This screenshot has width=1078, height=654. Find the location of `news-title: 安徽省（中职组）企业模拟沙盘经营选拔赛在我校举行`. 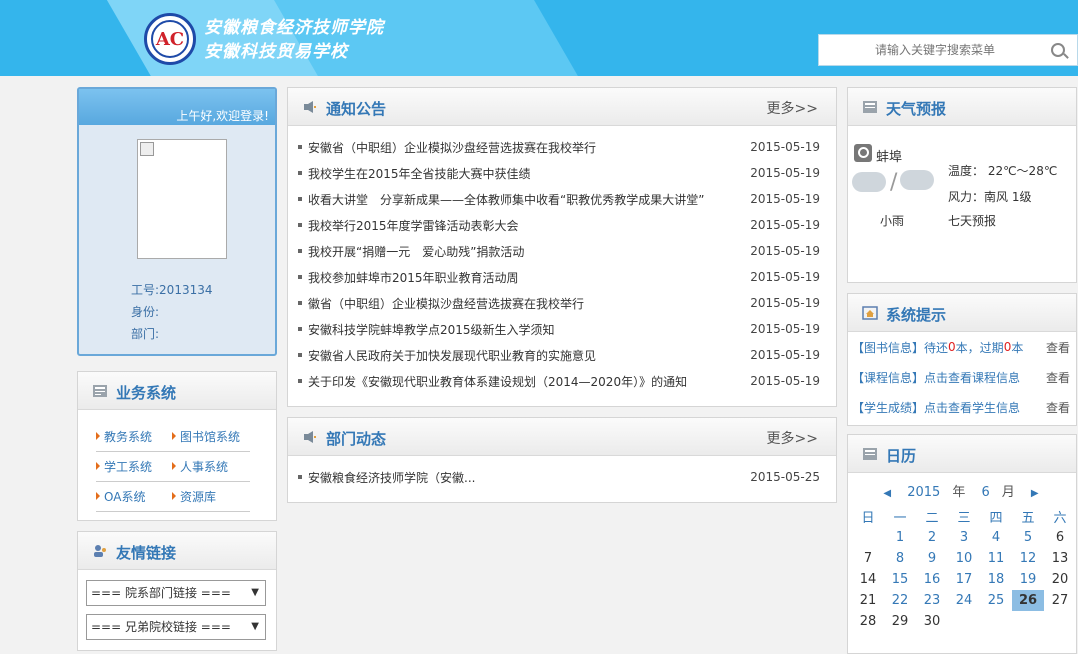

news-title: 安徽省（中职组）企业模拟沙盘经营选拔赛在我校举行 is located at coordinates (523, 147).